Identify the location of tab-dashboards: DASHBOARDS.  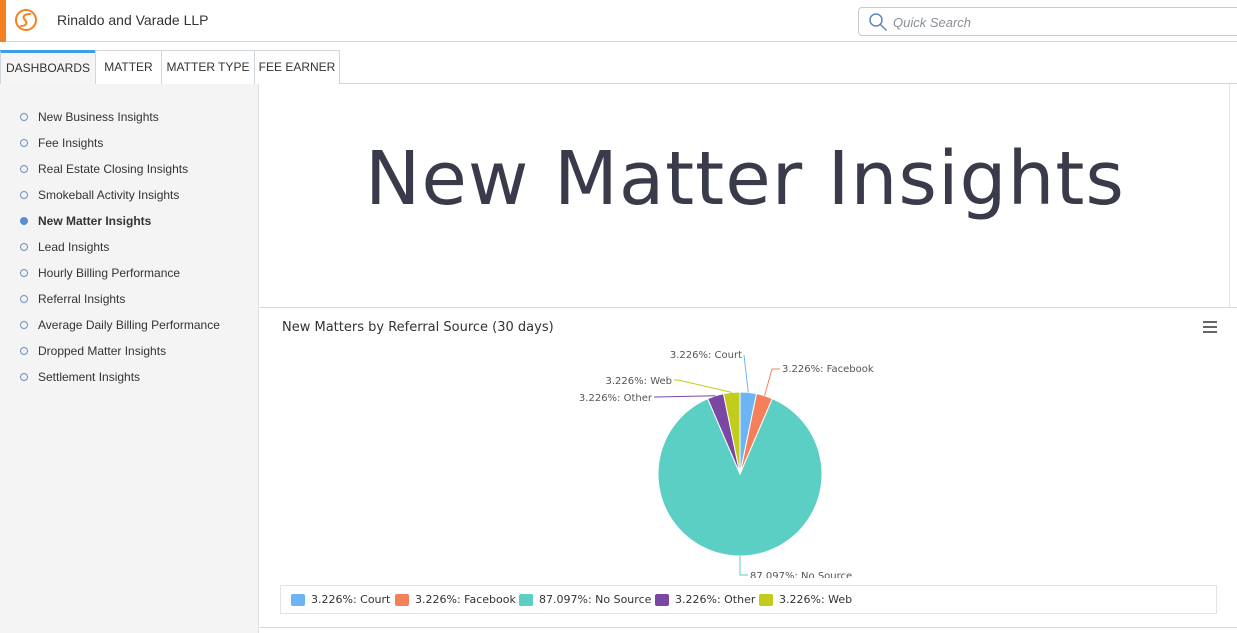
(48, 67).